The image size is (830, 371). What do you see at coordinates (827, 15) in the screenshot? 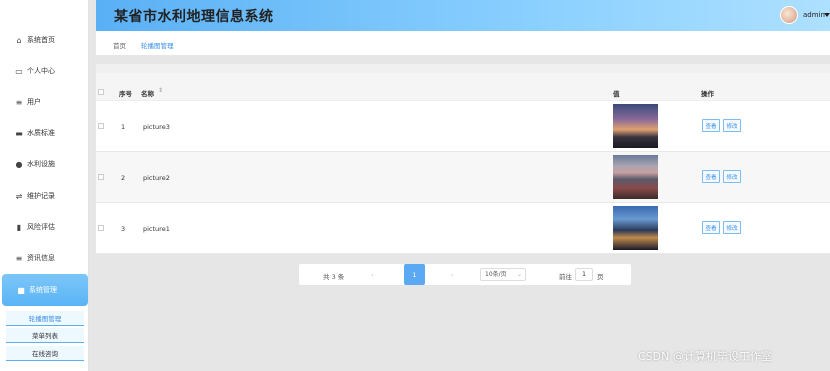
I see `chevron-down-icon` at bounding box center [827, 15].